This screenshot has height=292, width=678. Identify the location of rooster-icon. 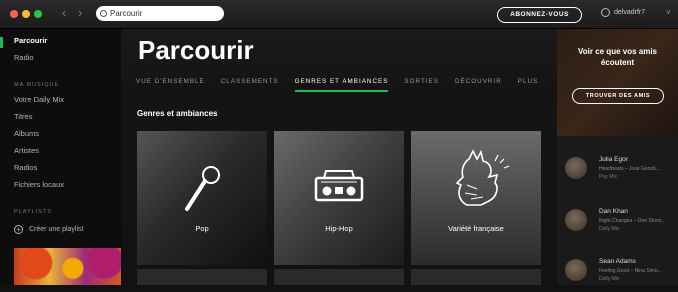
(482, 177).